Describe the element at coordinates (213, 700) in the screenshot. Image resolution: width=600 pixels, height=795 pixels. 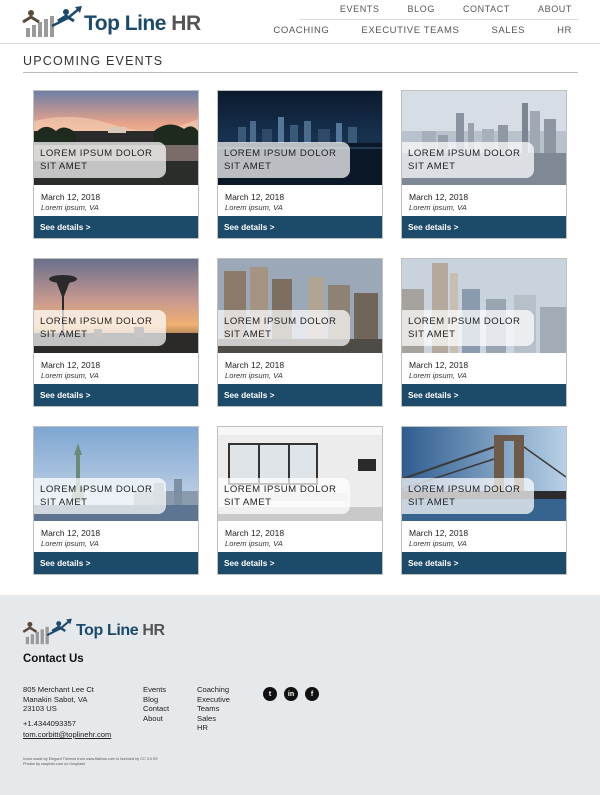
I see `footer-link-executive: Executive` at that location.